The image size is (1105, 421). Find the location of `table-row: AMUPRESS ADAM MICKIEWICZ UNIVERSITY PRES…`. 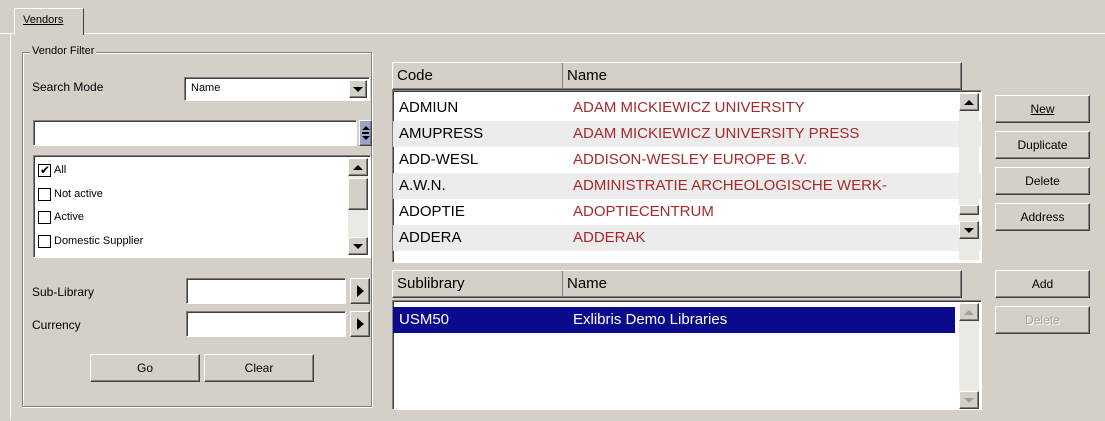

table-row: AMUPRESS ADAM MICKIEWICZ UNIVERSITY PRES… is located at coordinates (687, 134).